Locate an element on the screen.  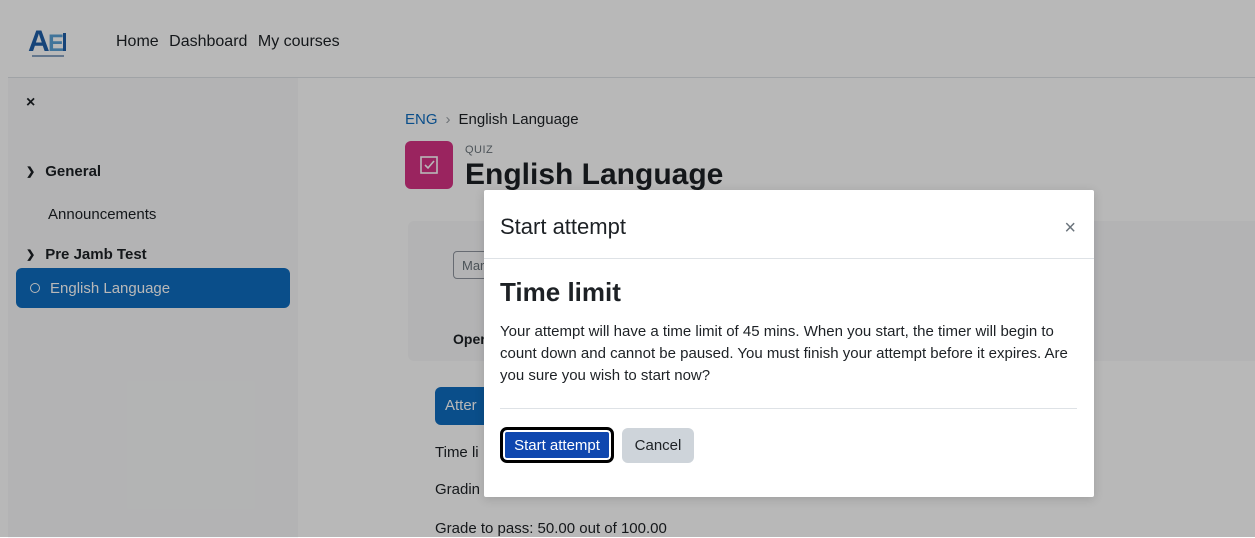
start-attempt-button: Start attempt is located at coordinates (557, 445).